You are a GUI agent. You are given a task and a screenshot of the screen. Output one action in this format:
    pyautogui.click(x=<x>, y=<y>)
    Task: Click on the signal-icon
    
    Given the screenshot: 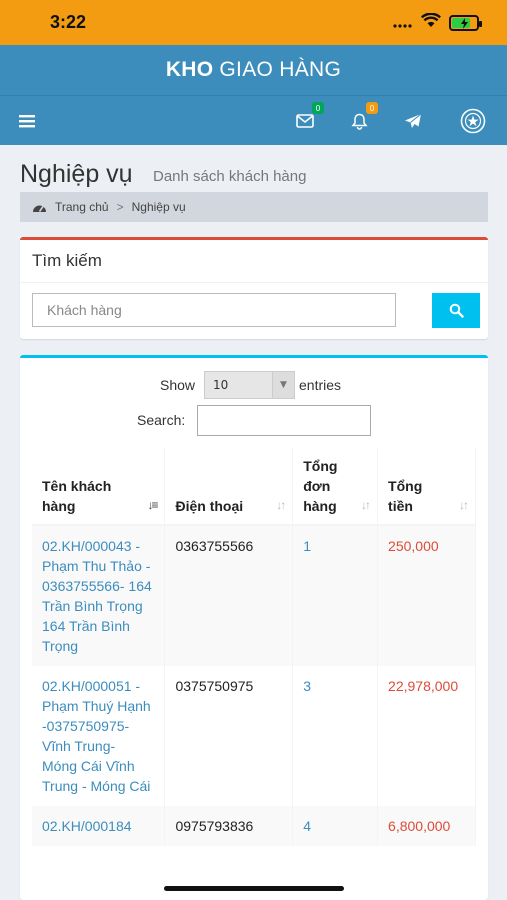 What is the action you would take?
    pyautogui.click(x=403, y=22)
    